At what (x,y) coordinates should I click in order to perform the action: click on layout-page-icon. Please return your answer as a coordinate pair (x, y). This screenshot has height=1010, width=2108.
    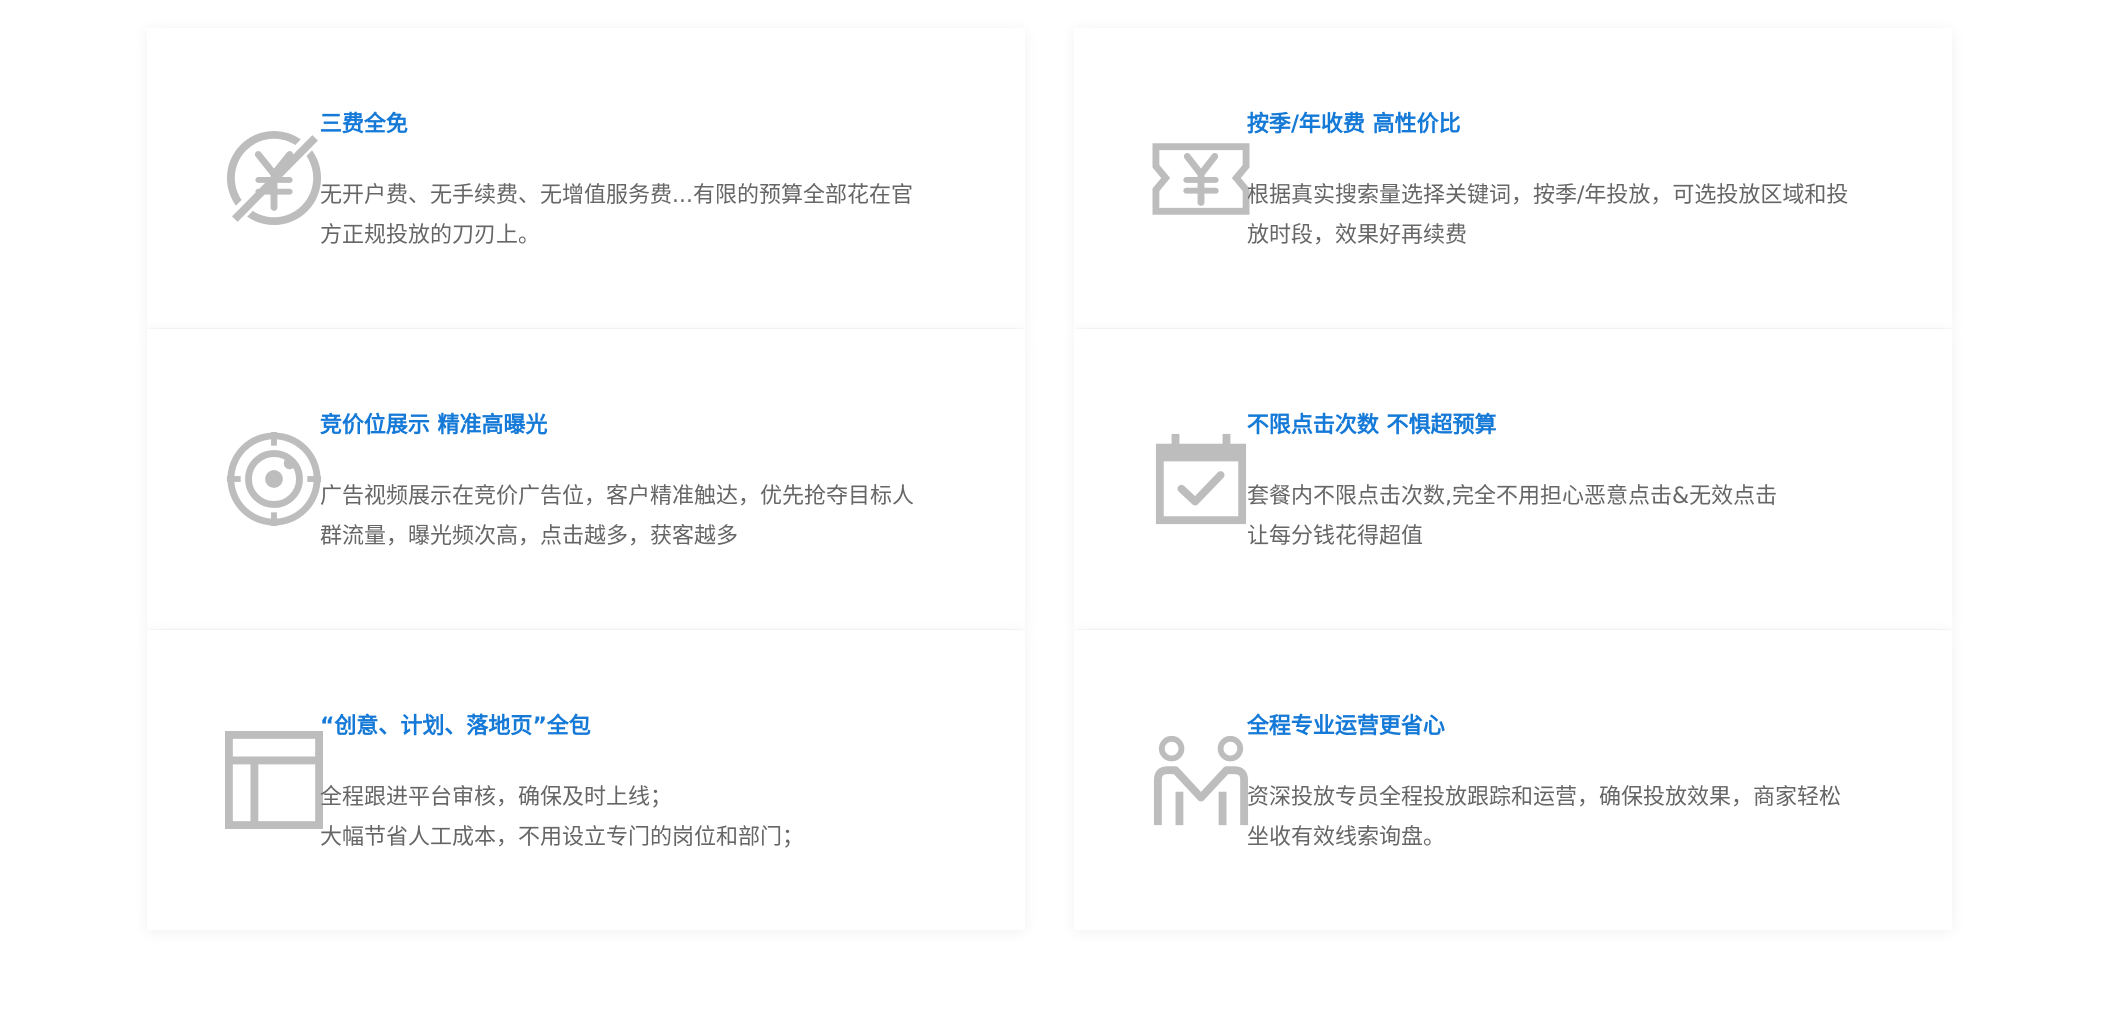
    Looking at the image, I should click on (274, 780).